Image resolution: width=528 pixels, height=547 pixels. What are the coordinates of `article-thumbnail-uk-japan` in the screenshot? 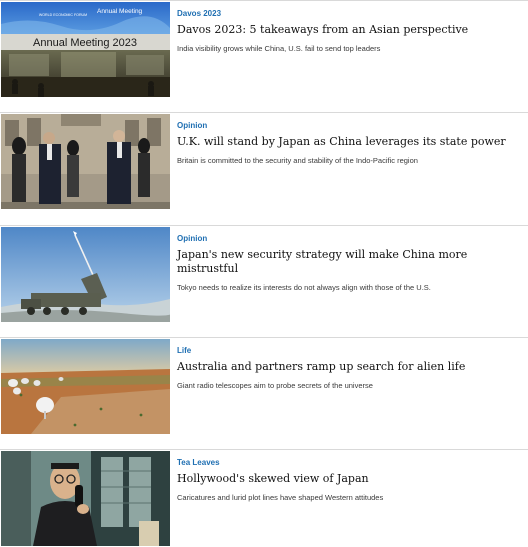 It's located at (85, 161).